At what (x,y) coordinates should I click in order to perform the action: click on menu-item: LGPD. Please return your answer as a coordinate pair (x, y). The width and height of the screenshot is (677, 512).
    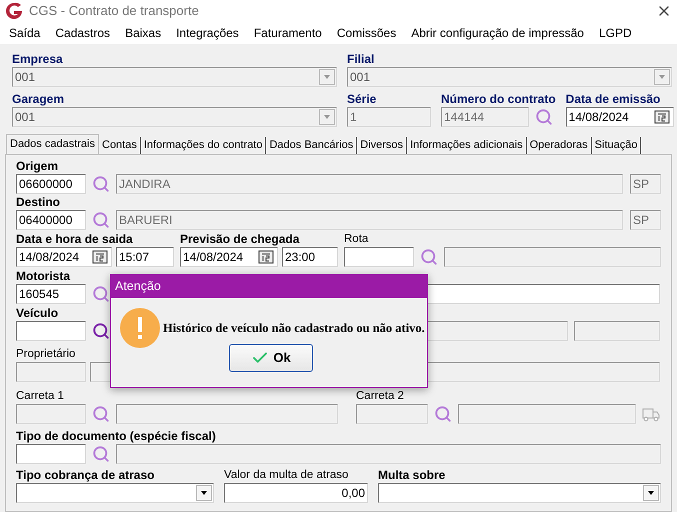
    Looking at the image, I should click on (615, 33).